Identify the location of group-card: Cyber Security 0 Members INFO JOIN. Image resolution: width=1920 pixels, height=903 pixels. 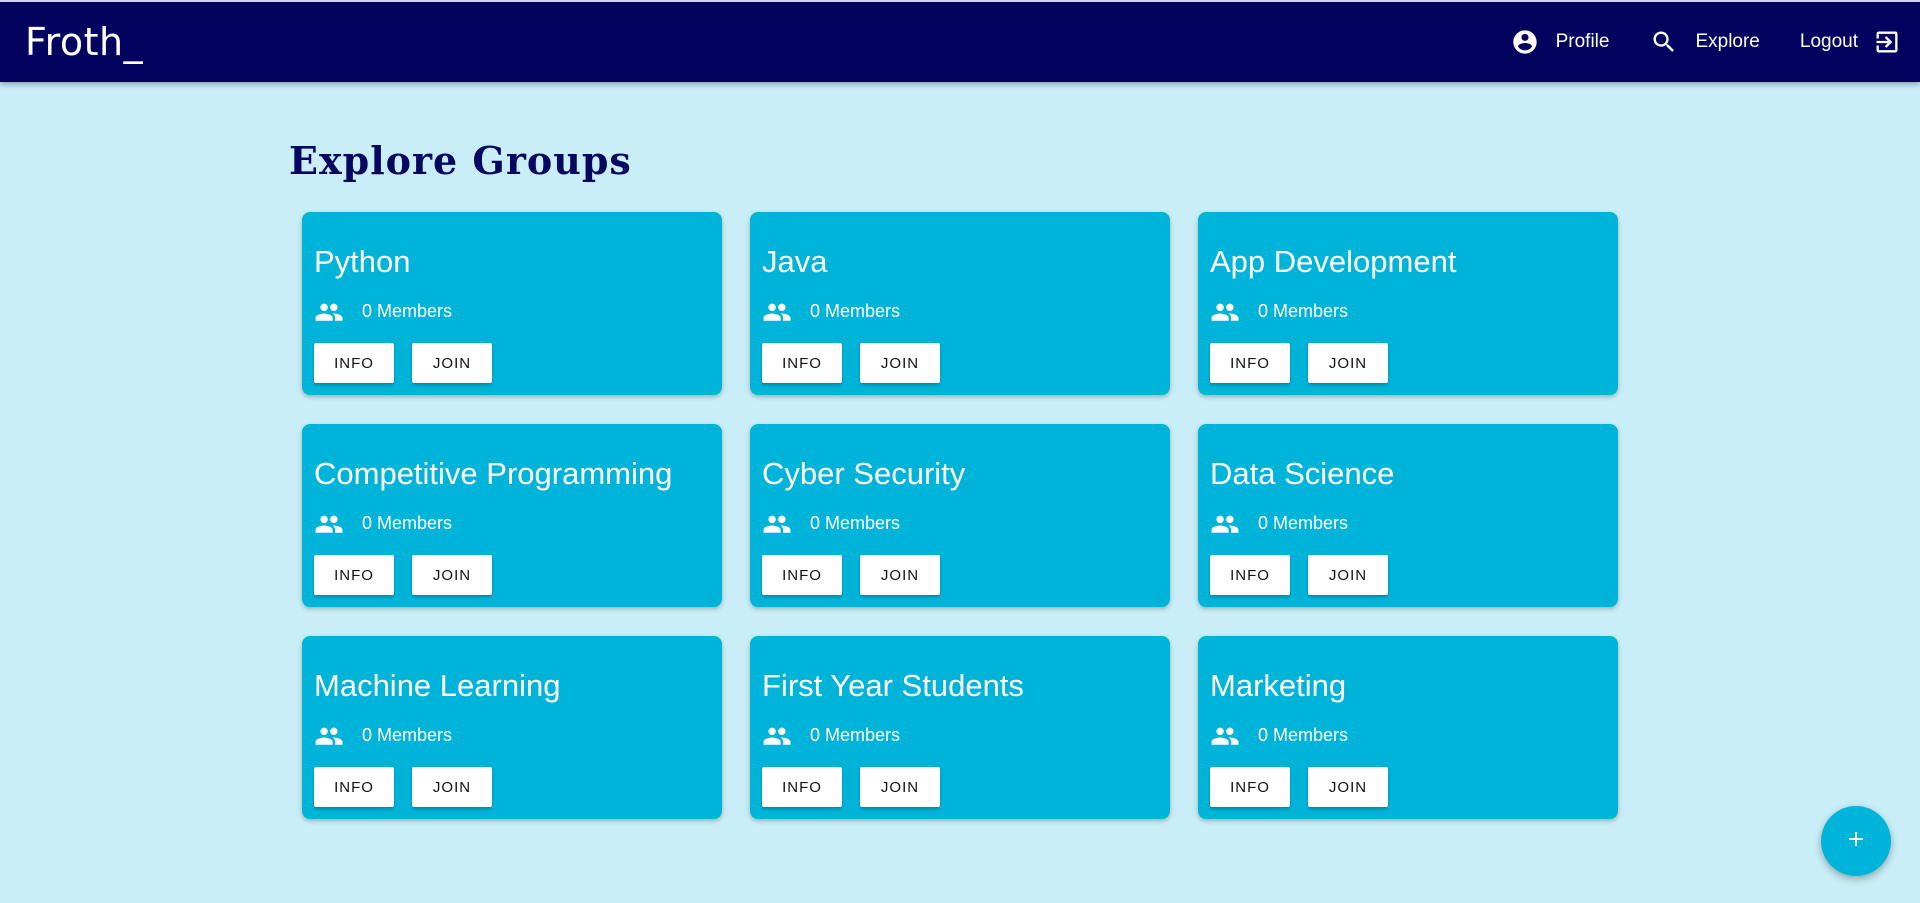
(960, 515).